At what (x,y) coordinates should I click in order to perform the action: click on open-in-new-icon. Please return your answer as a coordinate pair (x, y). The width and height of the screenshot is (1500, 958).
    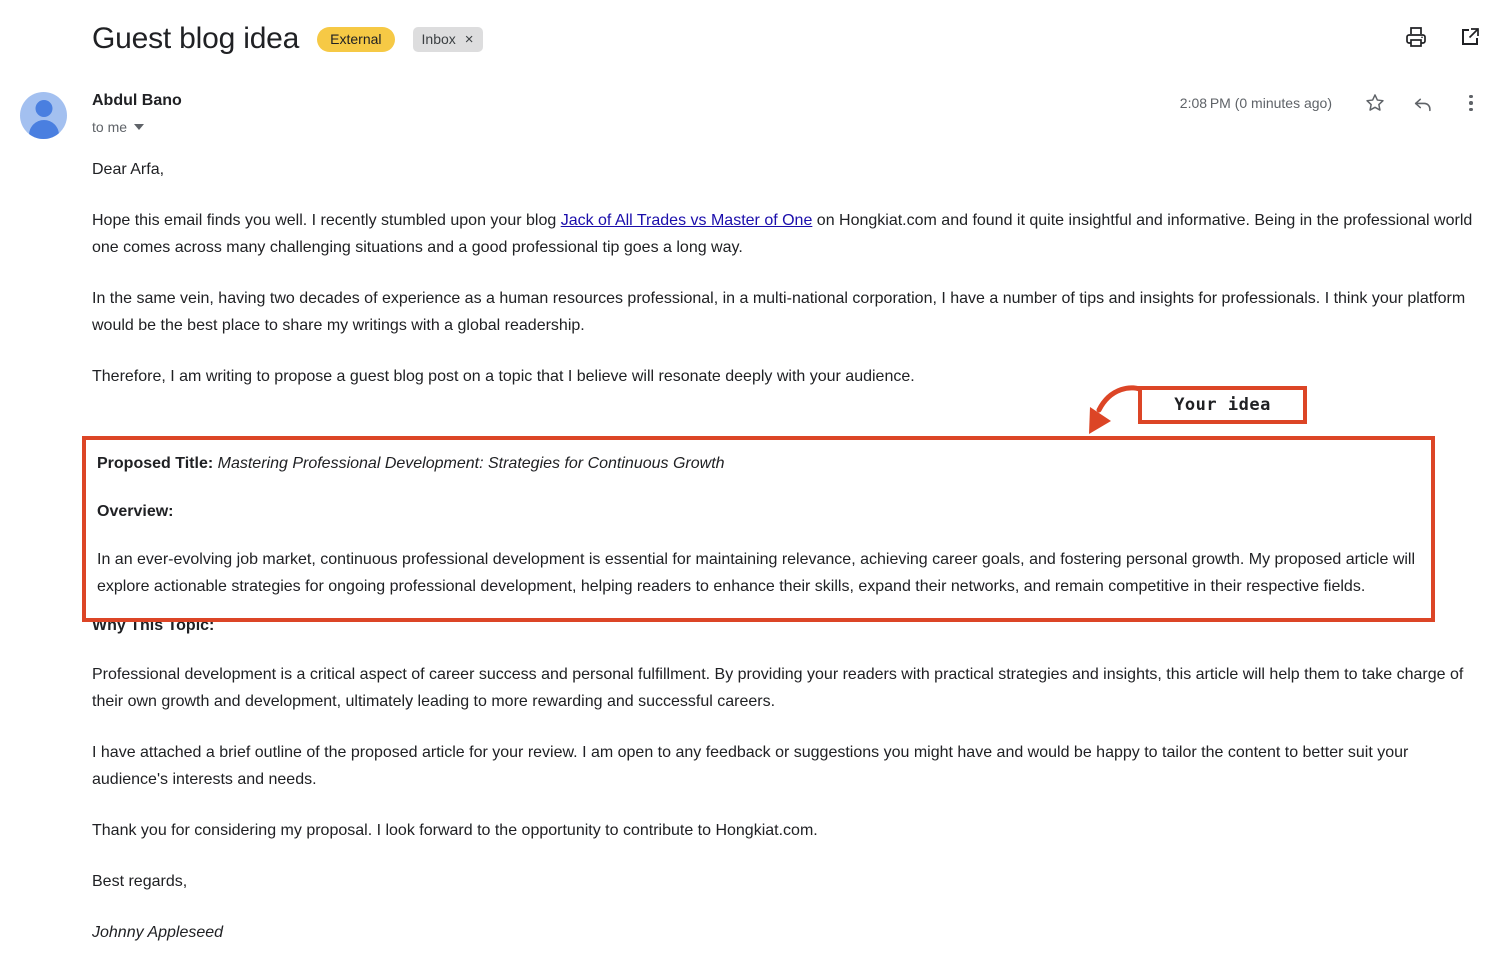
    Looking at the image, I should click on (1470, 37).